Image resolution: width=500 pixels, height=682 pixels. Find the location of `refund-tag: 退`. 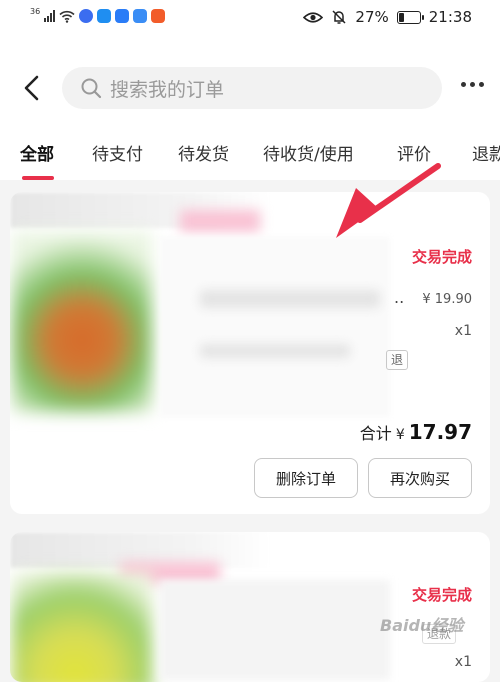

refund-tag: 退 is located at coordinates (397, 360).